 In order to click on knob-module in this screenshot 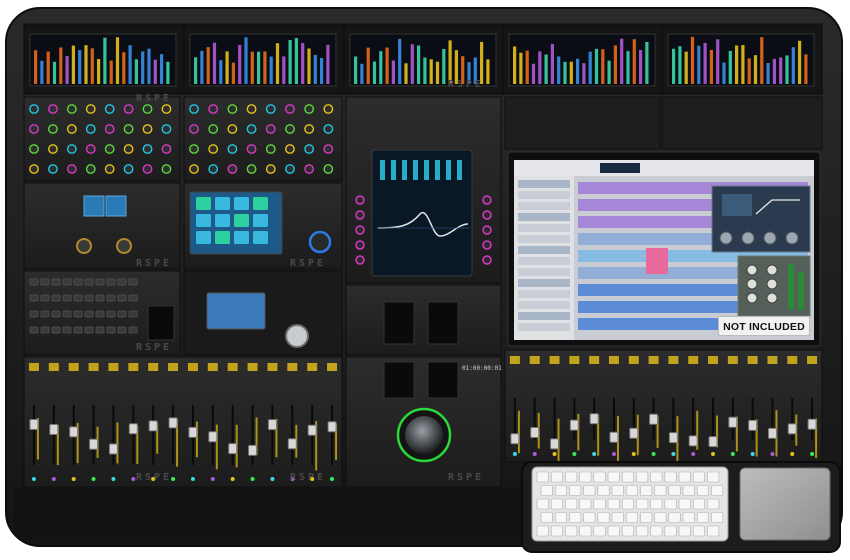, I will do `click(102, 139)`.